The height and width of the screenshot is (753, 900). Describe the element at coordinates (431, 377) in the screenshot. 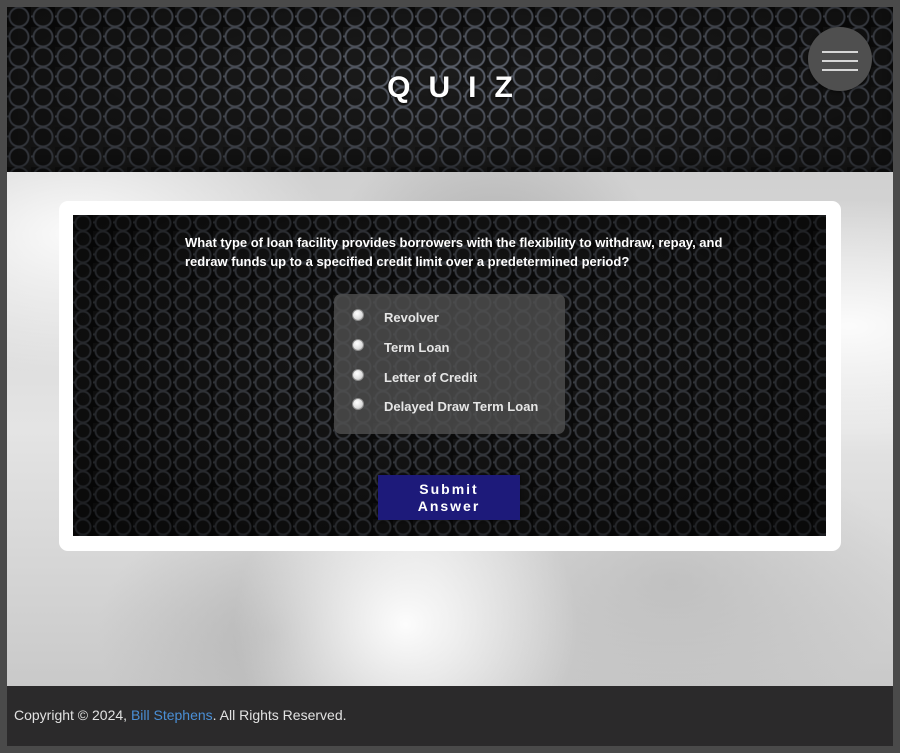

I see `option-label: Letter of Credit` at that location.